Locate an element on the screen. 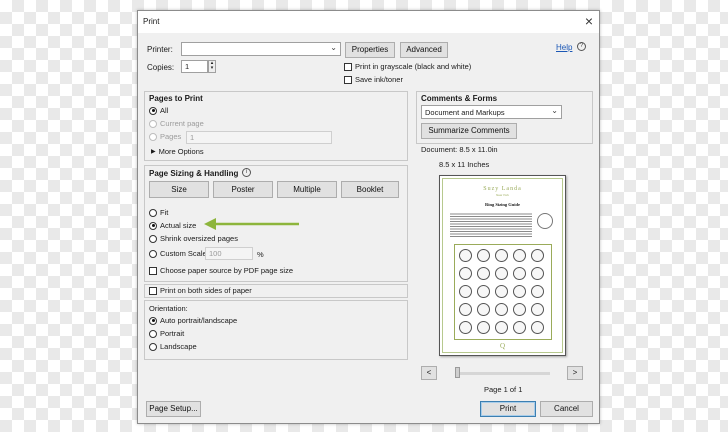 This screenshot has width=728, height=432. both-sides-label: Print on both sides of paper is located at coordinates (206, 290).